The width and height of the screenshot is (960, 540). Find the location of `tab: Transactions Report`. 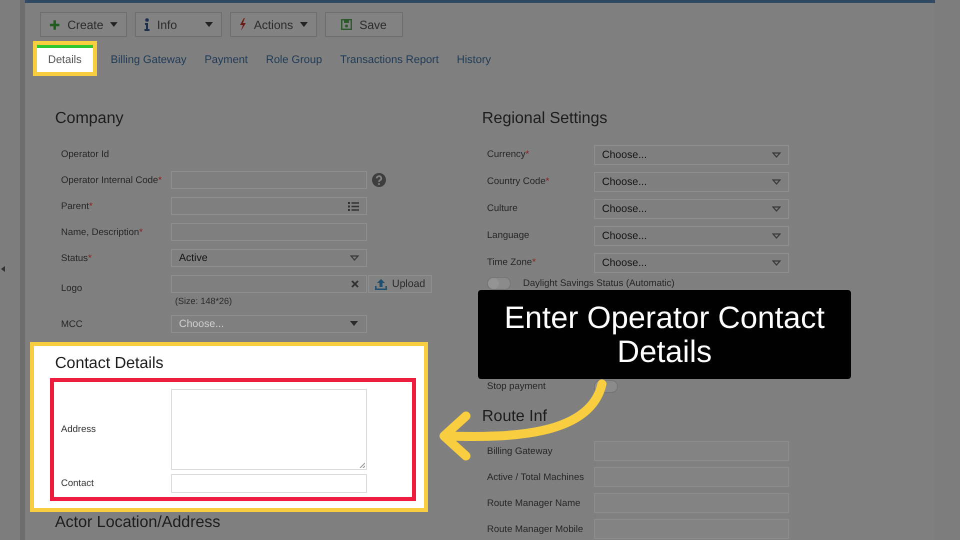

tab: Transactions Report is located at coordinates (389, 58).